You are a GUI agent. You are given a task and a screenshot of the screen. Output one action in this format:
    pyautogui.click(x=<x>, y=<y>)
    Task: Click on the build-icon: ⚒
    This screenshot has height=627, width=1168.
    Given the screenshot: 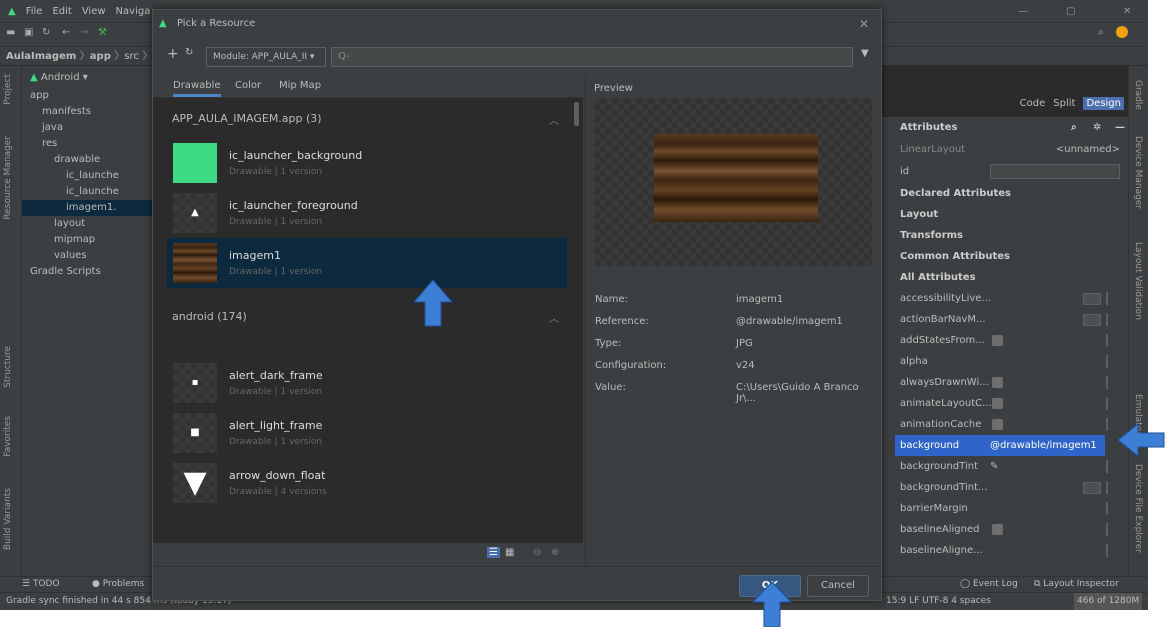 What is the action you would take?
    pyautogui.click(x=102, y=32)
    